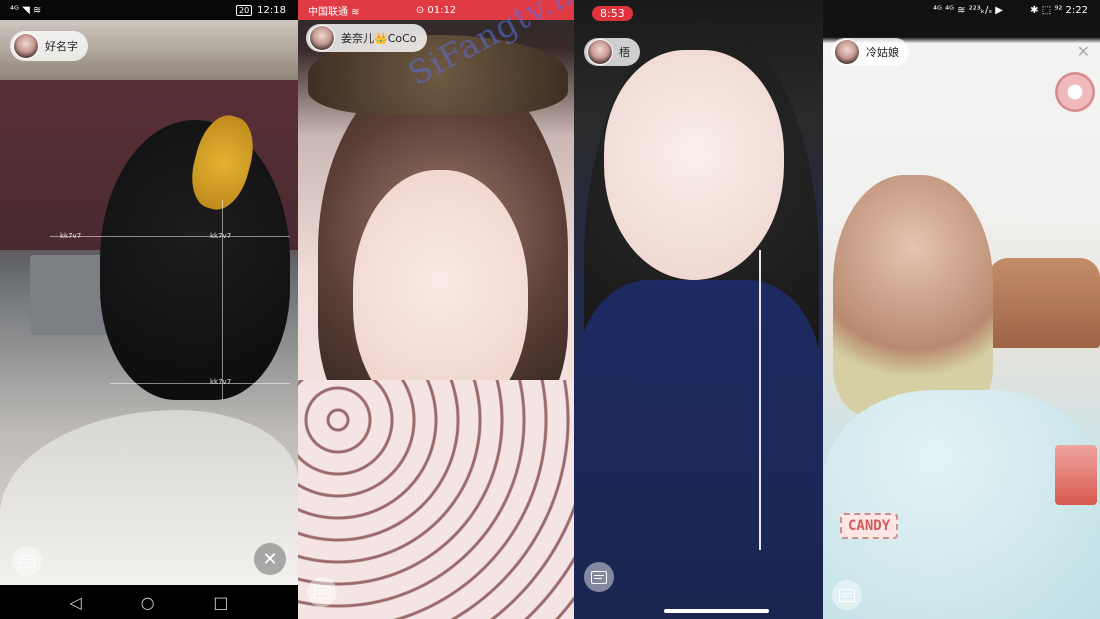 This screenshot has height=619, width=1100. I want to click on status-bar: ⁴ᴳ ◥ ≋ 20 12:18, so click(149, 10).